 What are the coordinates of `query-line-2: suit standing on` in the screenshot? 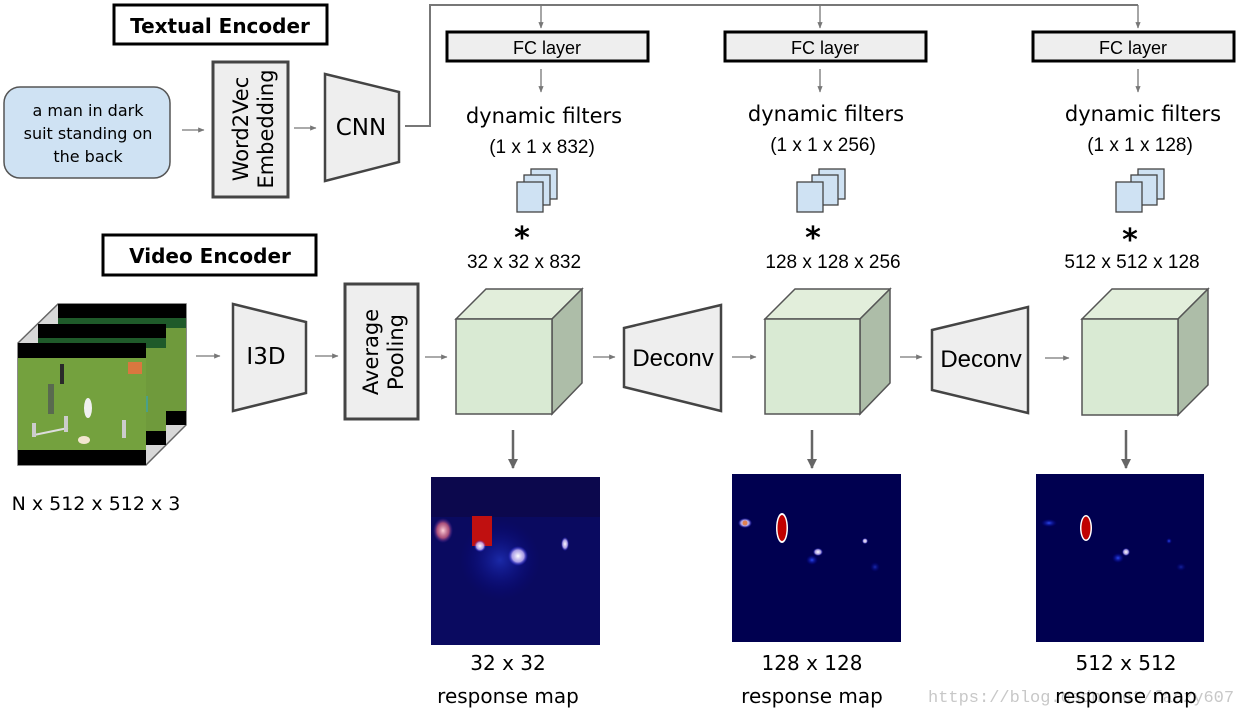 It's located at (88, 133).